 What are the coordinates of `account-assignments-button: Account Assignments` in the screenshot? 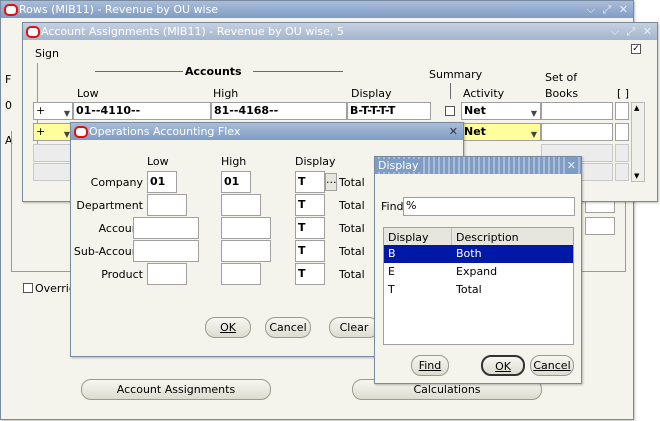 It's located at (176, 389).